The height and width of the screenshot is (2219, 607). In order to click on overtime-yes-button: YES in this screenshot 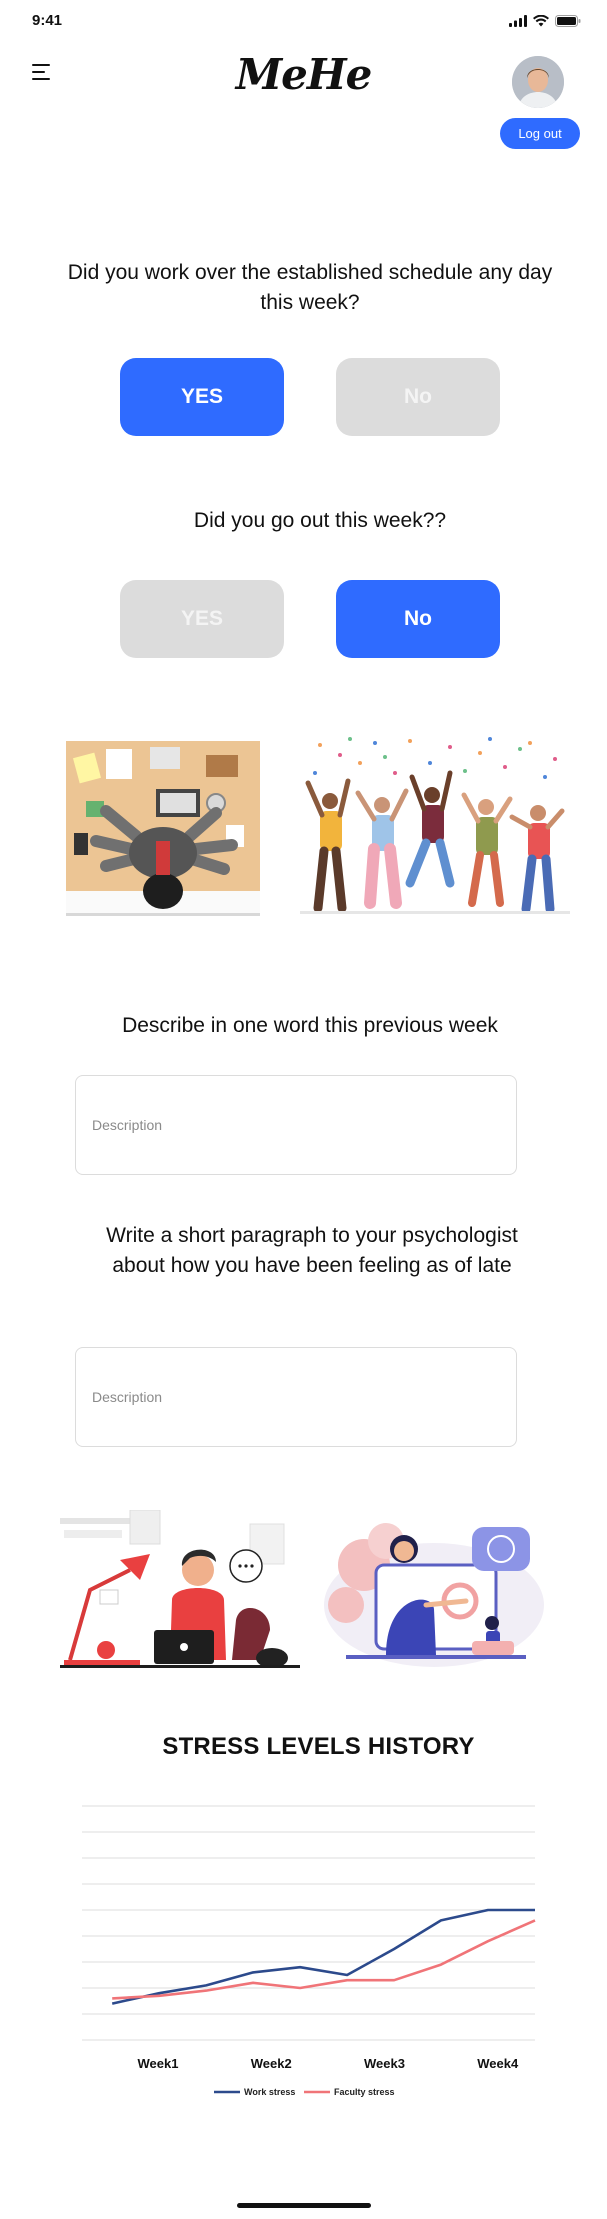, I will do `click(202, 397)`.